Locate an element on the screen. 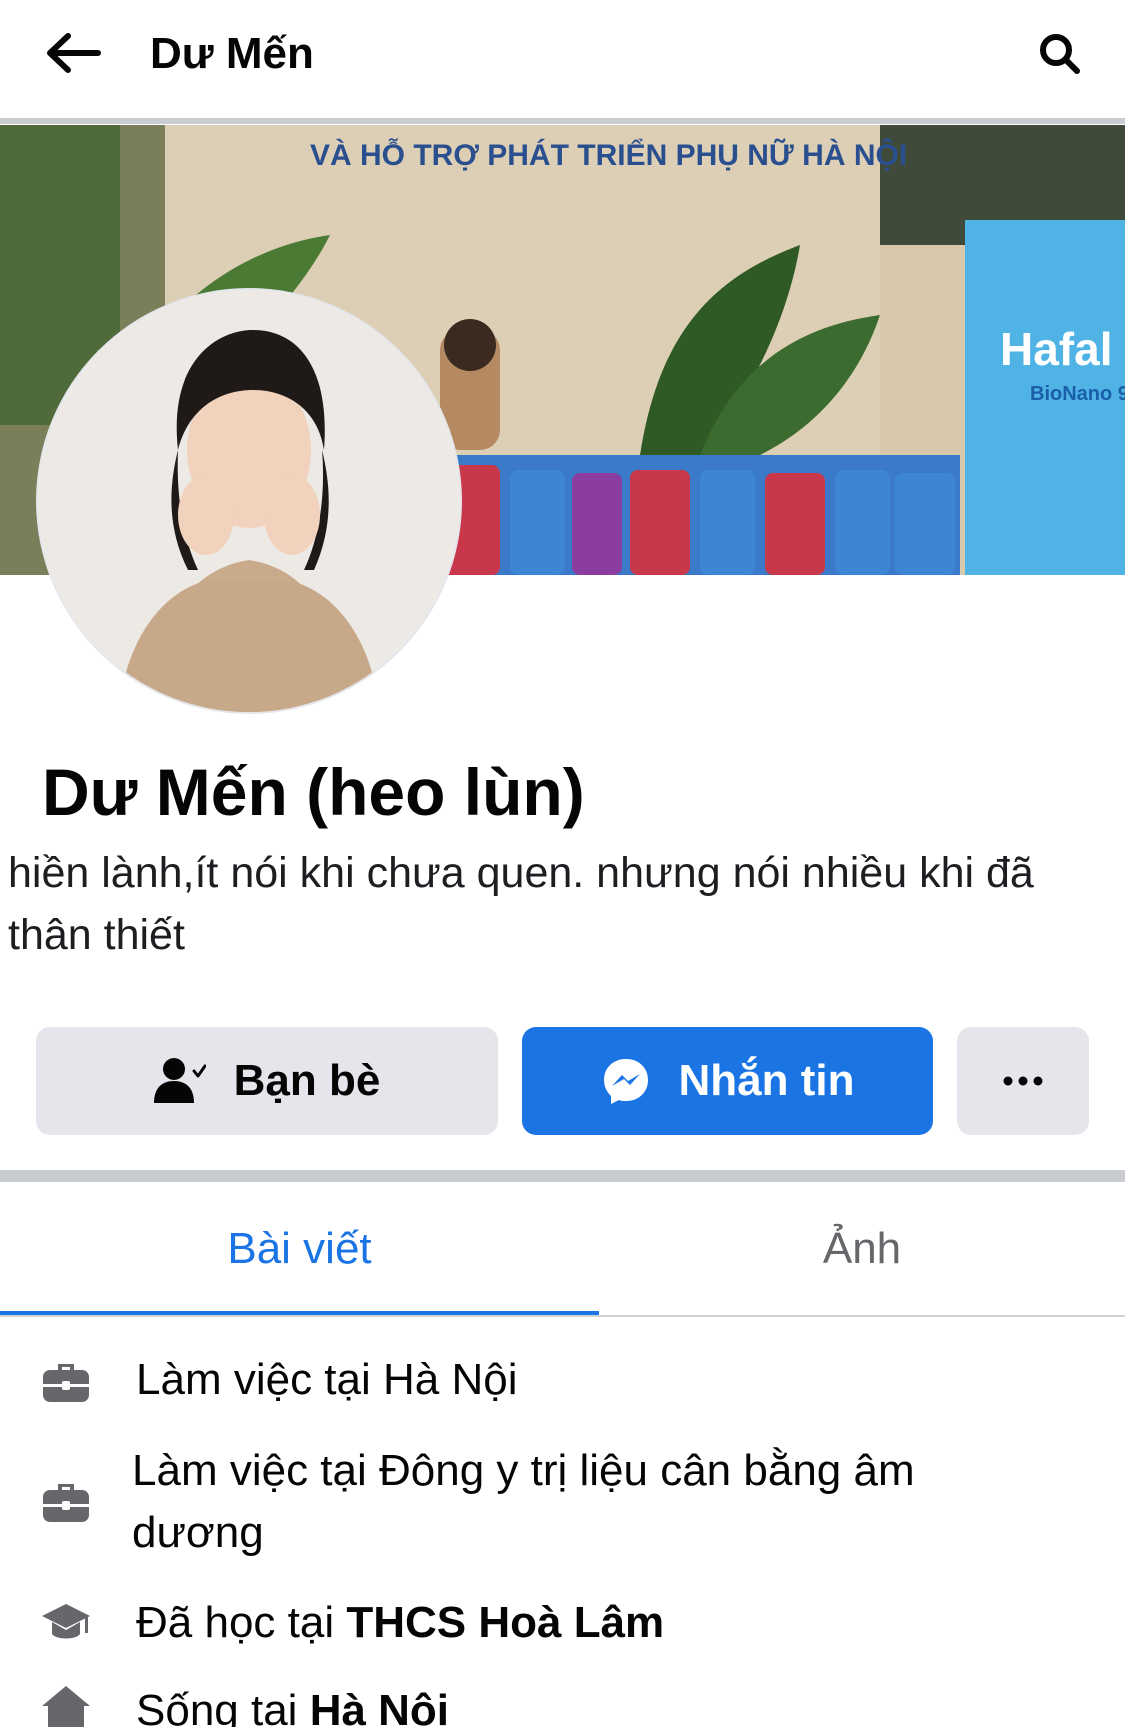 The width and height of the screenshot is (1125, 1727). tab-photos: Ảnh is located at coordinates (862, 1249).